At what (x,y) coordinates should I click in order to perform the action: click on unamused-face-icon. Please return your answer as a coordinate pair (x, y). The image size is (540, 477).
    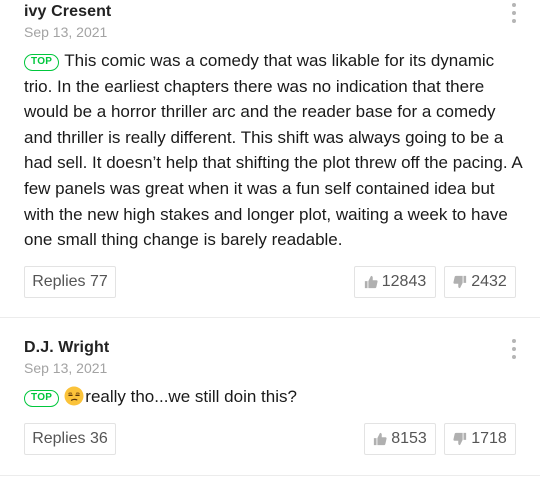
    Looking at the image, I should click on (74, 396).